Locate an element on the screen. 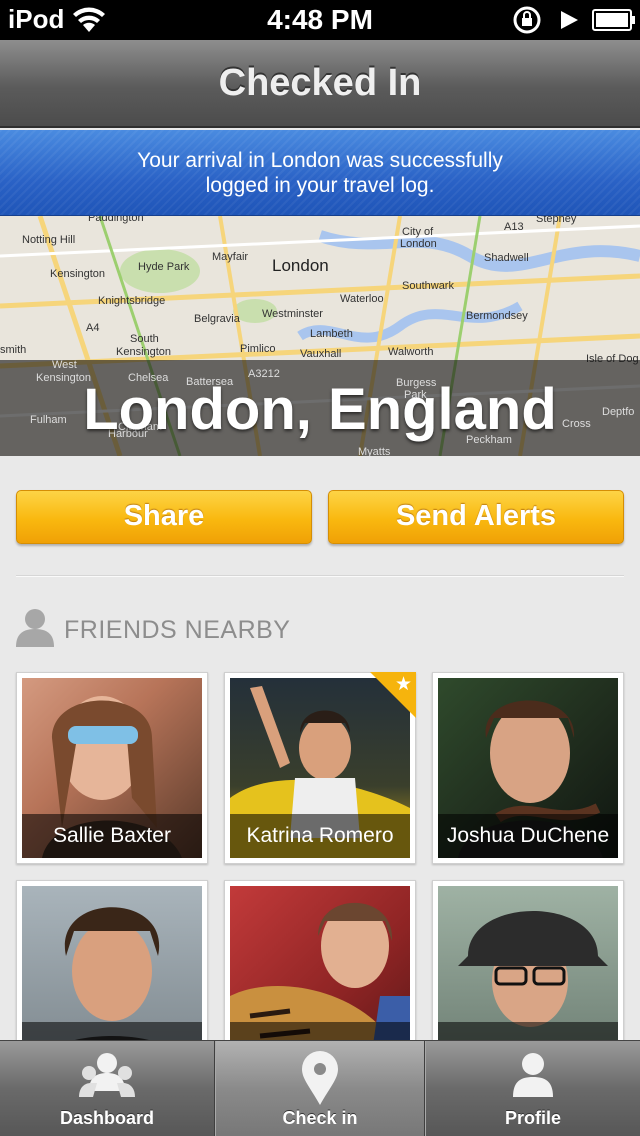 Image resolution: width=640 pixels, height=1136 pixels. tab-label: Dashboard is located at coordinates (107, 1118).